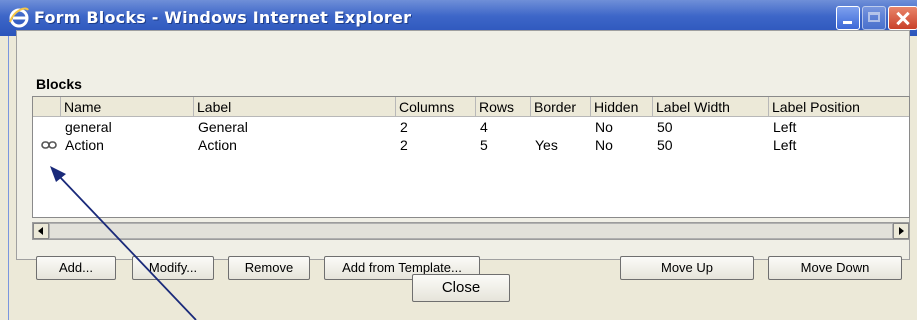  What do you see at coordinates (223, 17) in the screenshot?
I see `window-title: Form Blocks - Windows Internet Explorer` at bounding box center [223, 17].